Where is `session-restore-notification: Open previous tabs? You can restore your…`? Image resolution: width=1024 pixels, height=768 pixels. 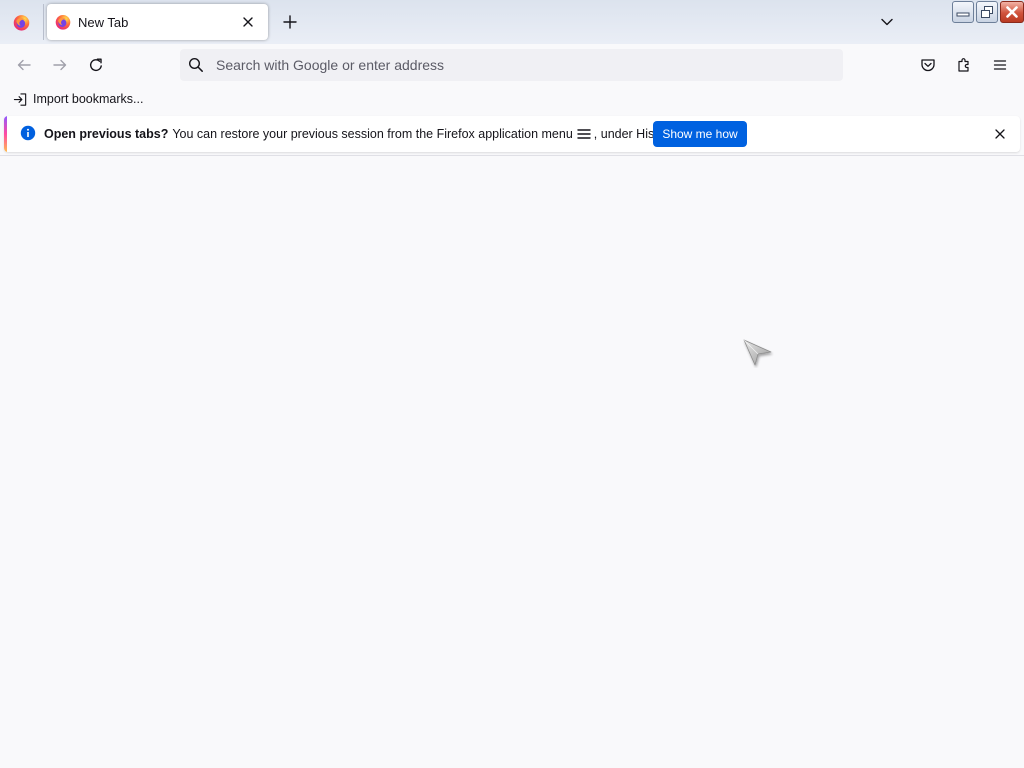
session-restore-notification: Open previous tabs? You can restore your… is located at coordinates (512, 134).